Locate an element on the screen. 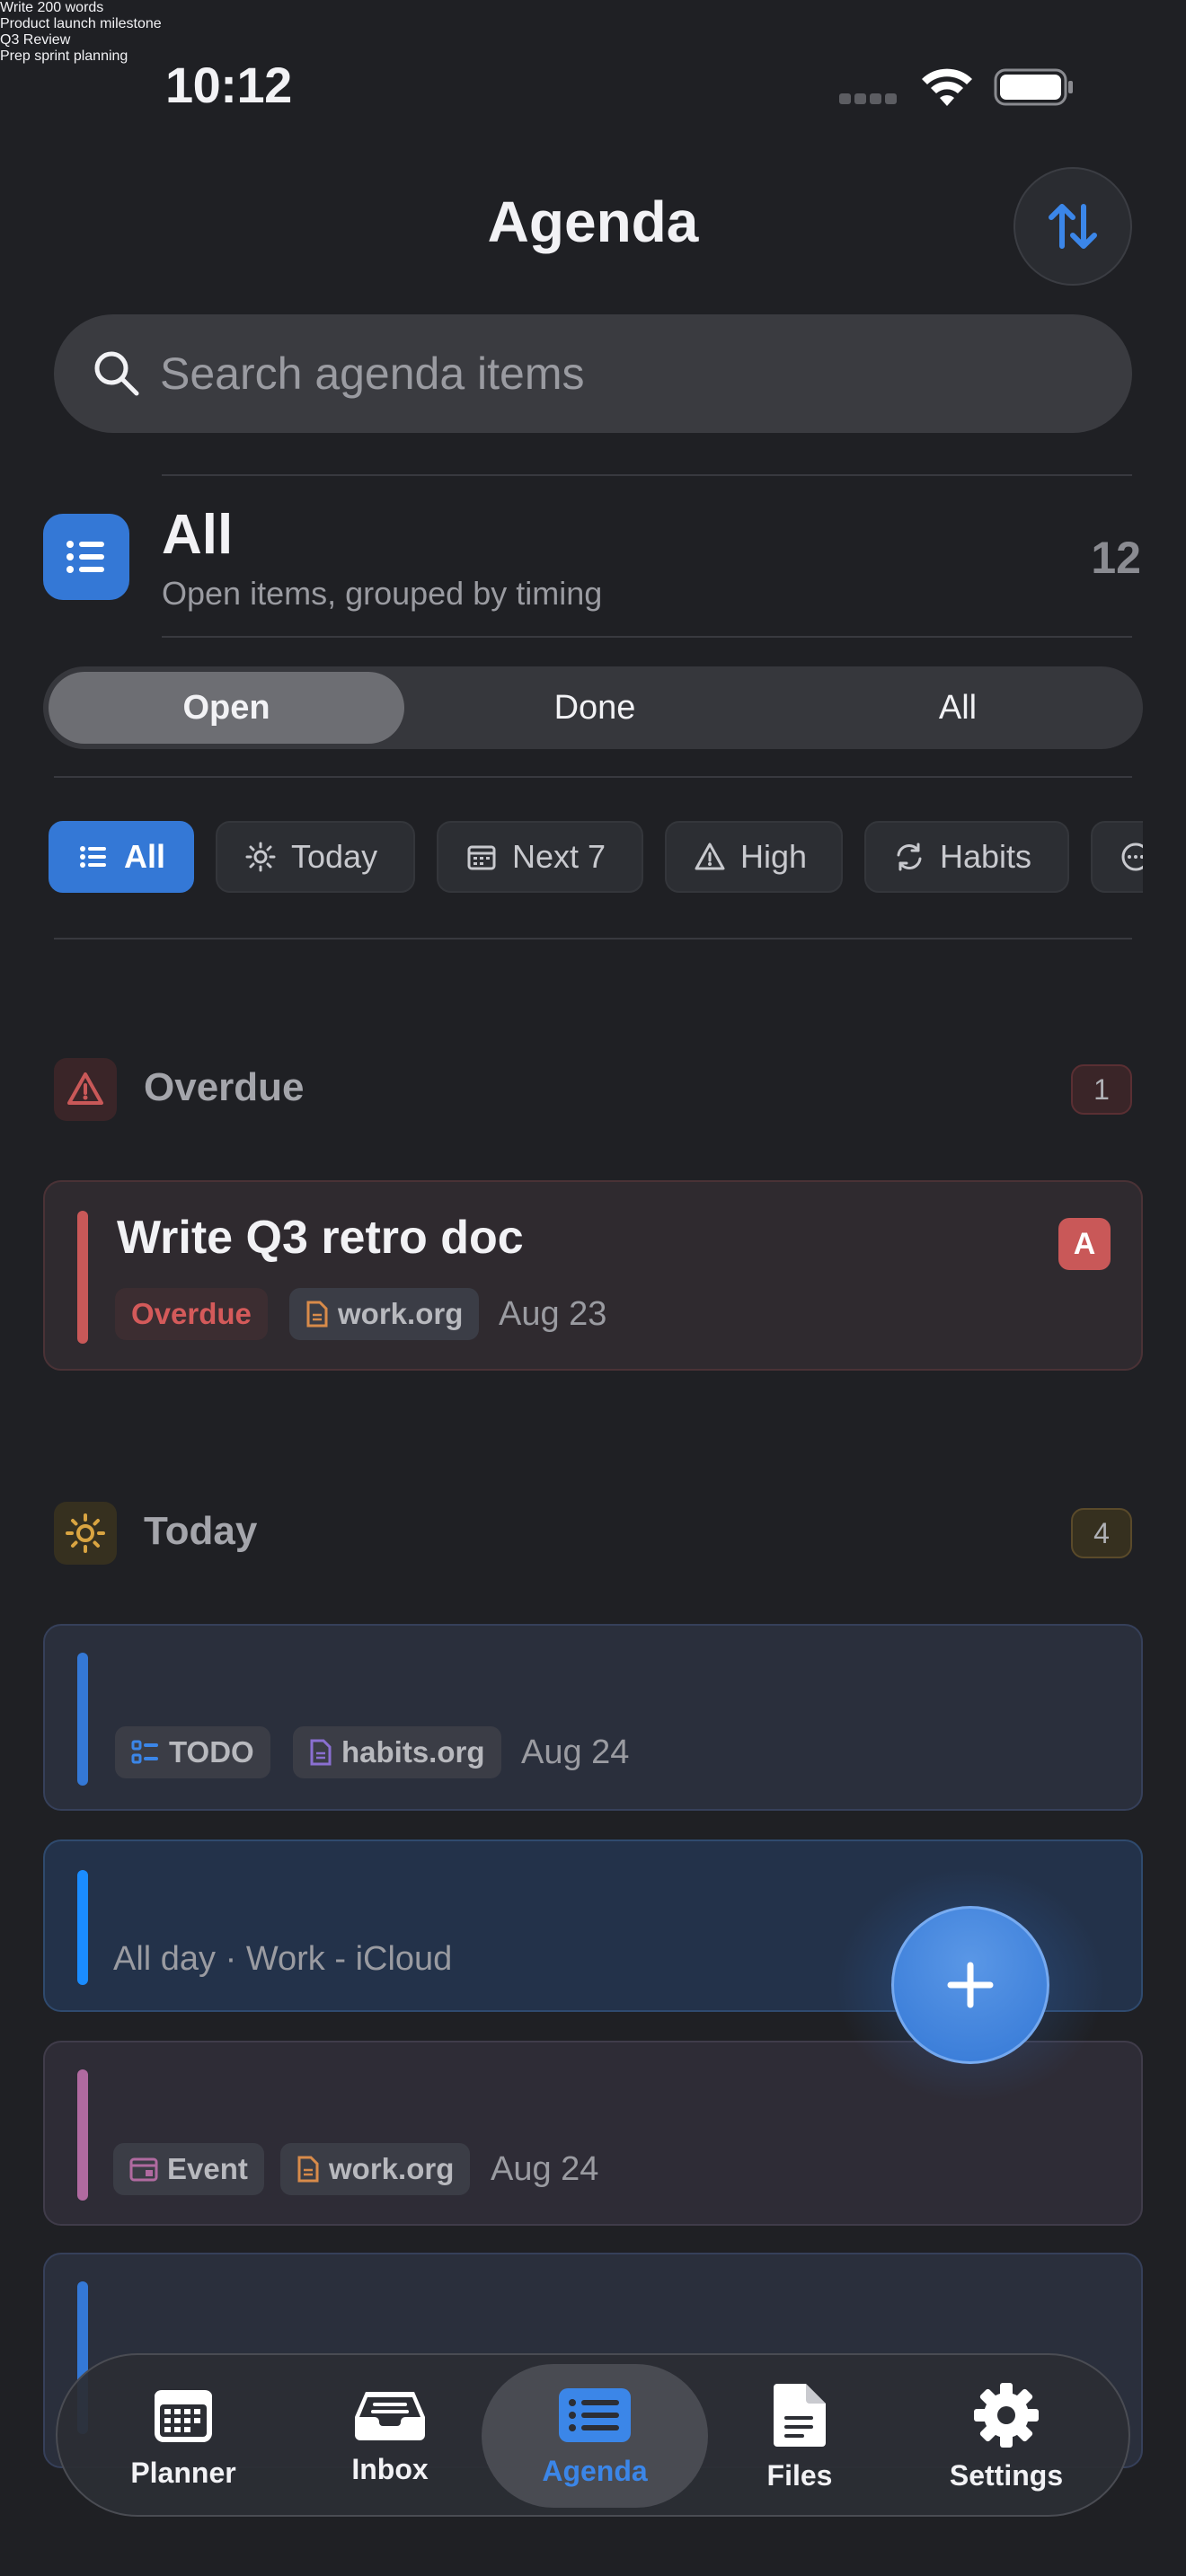 The height and width of the screenshot is (2576, 1186). chip-label: Next 7 is located at coordinates (559, 856).